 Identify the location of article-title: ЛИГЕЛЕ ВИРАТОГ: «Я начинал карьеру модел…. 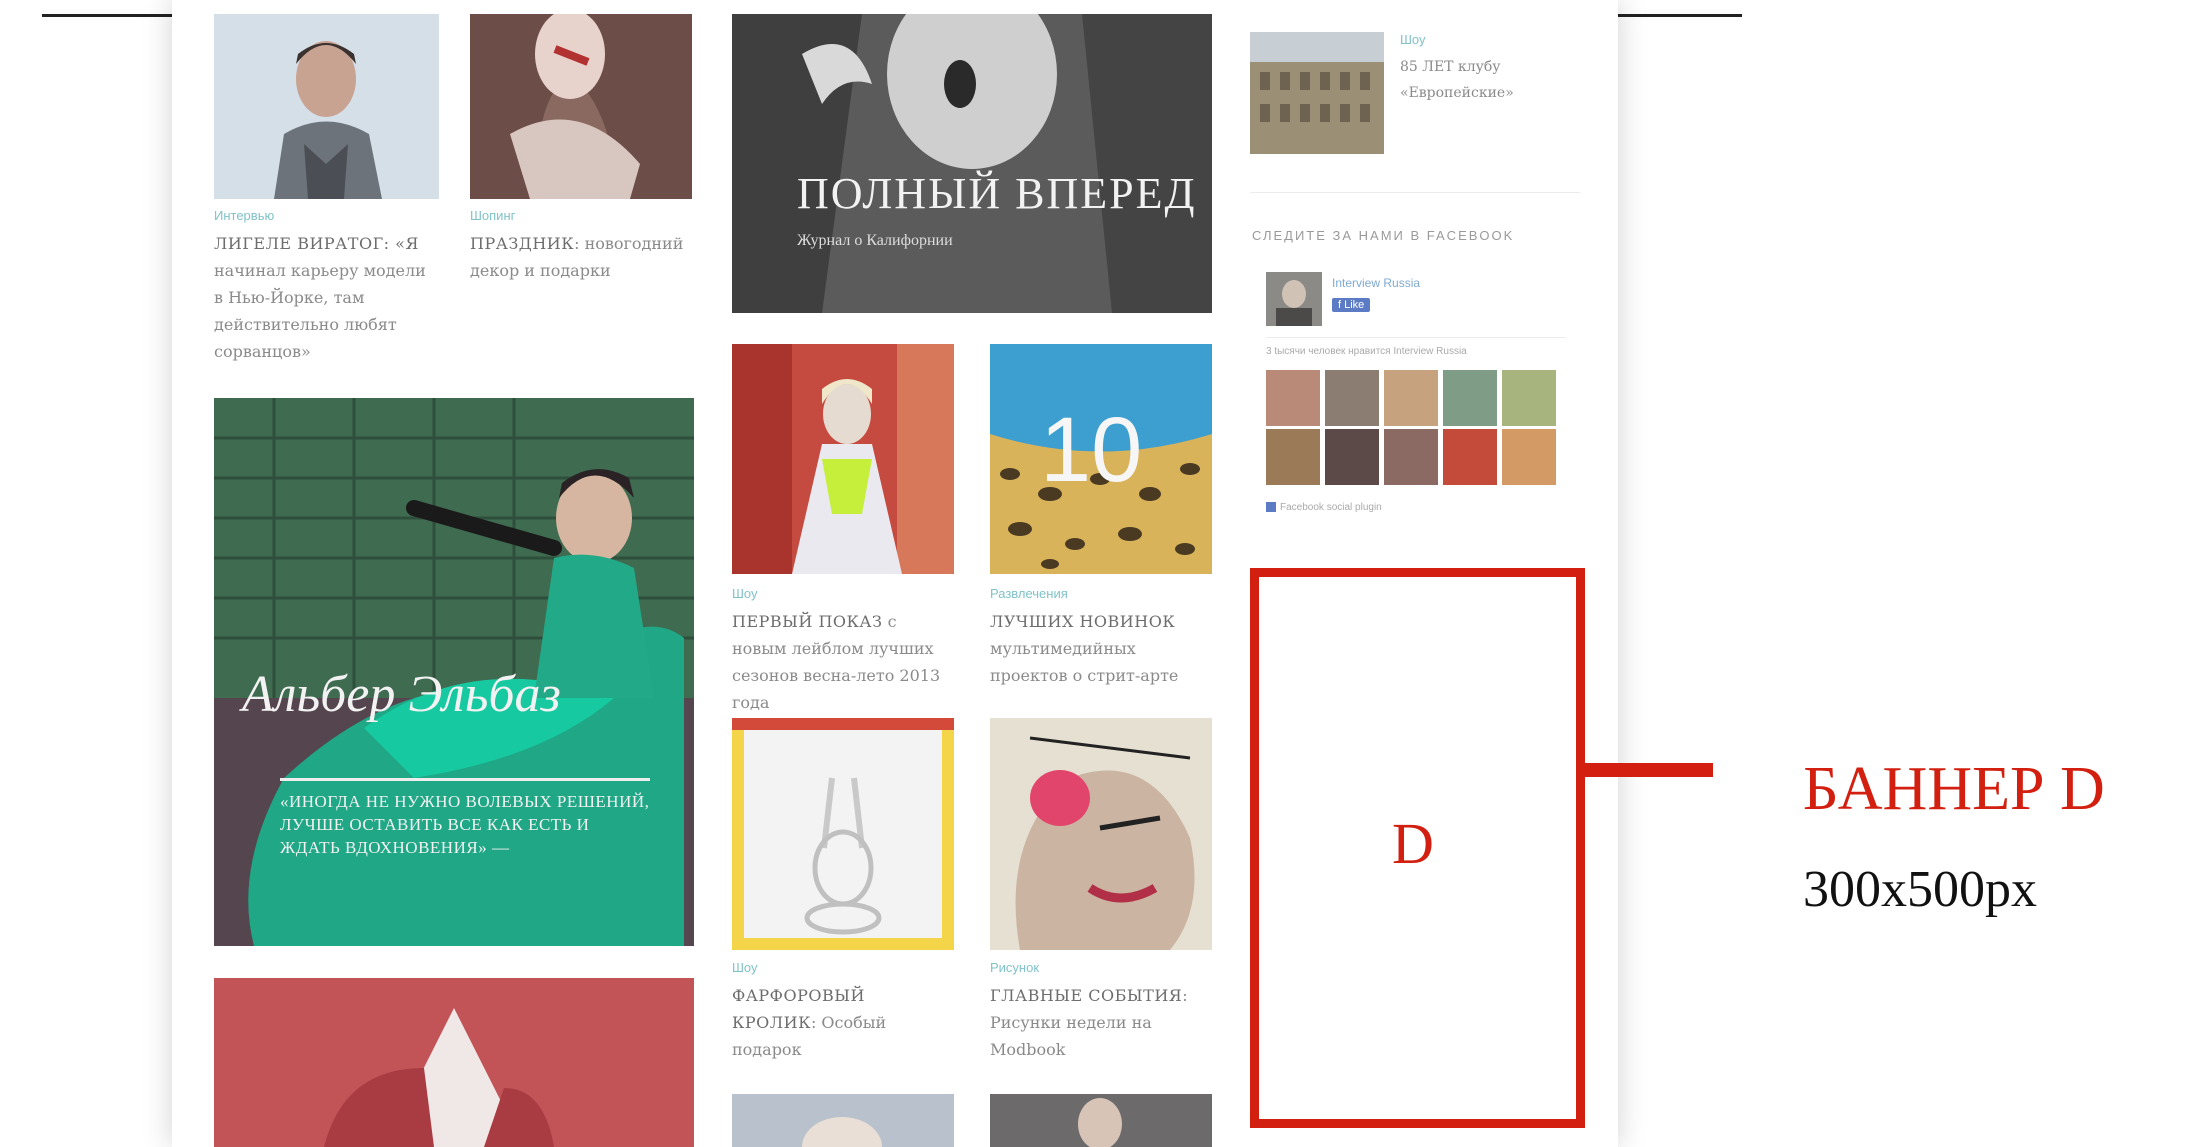
(321, 297).